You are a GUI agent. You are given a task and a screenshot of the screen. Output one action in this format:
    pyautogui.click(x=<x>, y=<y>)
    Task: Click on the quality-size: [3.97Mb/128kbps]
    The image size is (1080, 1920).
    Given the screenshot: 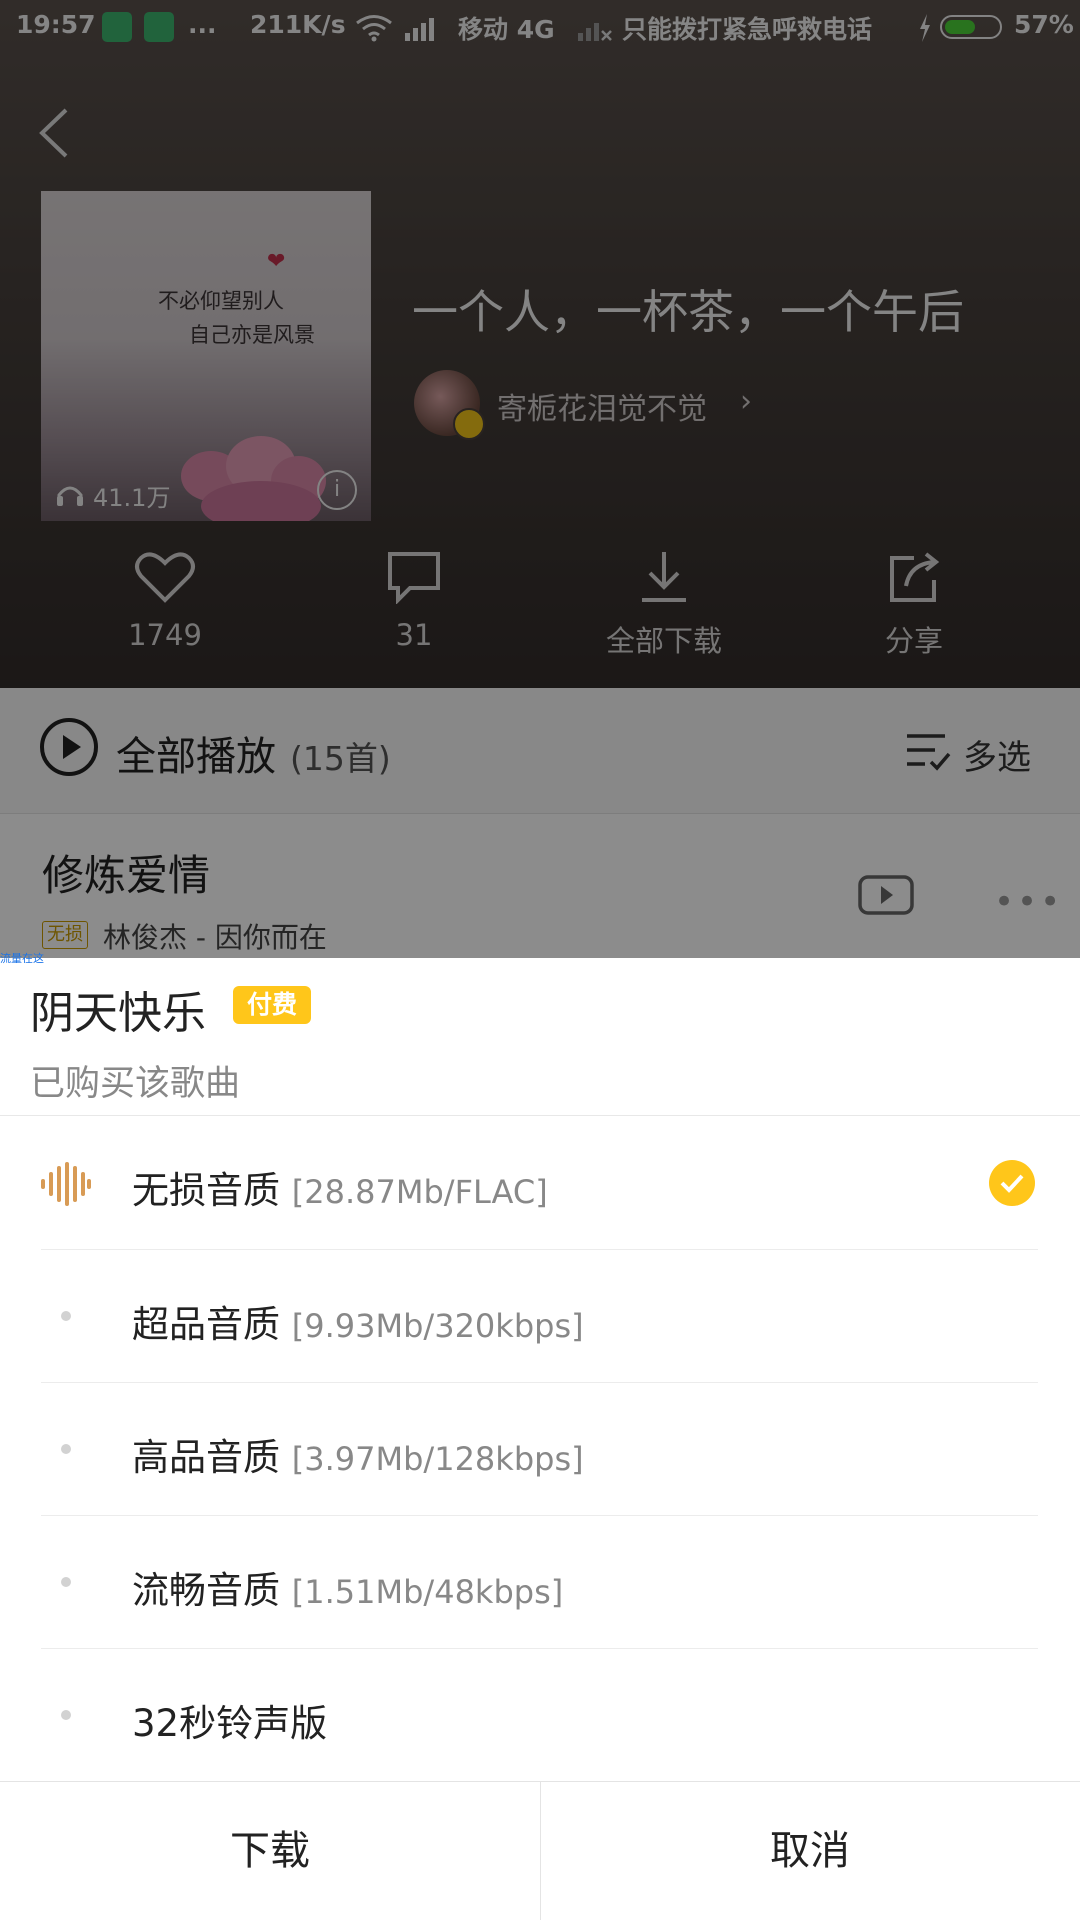 What is the action you would take?
    pyautogui.click(x=437, y=1459)
    